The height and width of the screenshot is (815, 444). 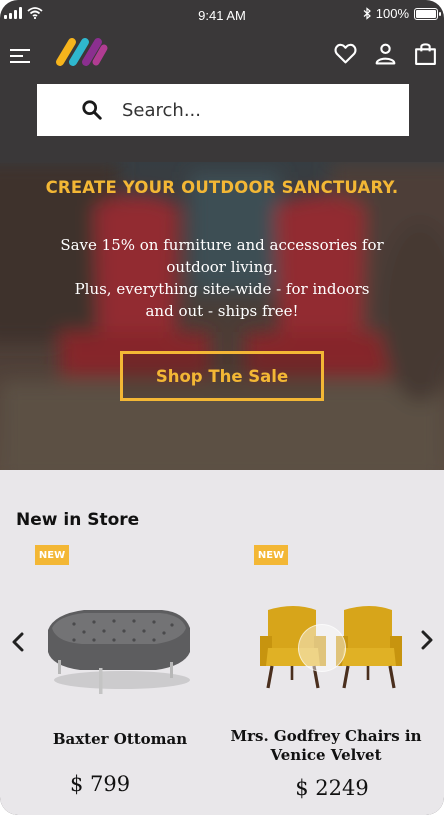 I want to click on shopping-bag-icon, so click(x=425, y=53).